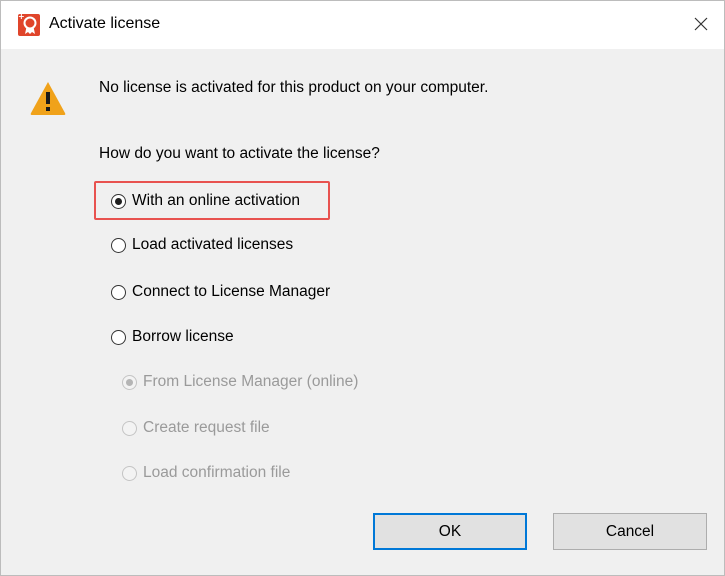 The image size is (725, 576). I want to click on radio-label: Connect to License Manager, so click(231, 291).